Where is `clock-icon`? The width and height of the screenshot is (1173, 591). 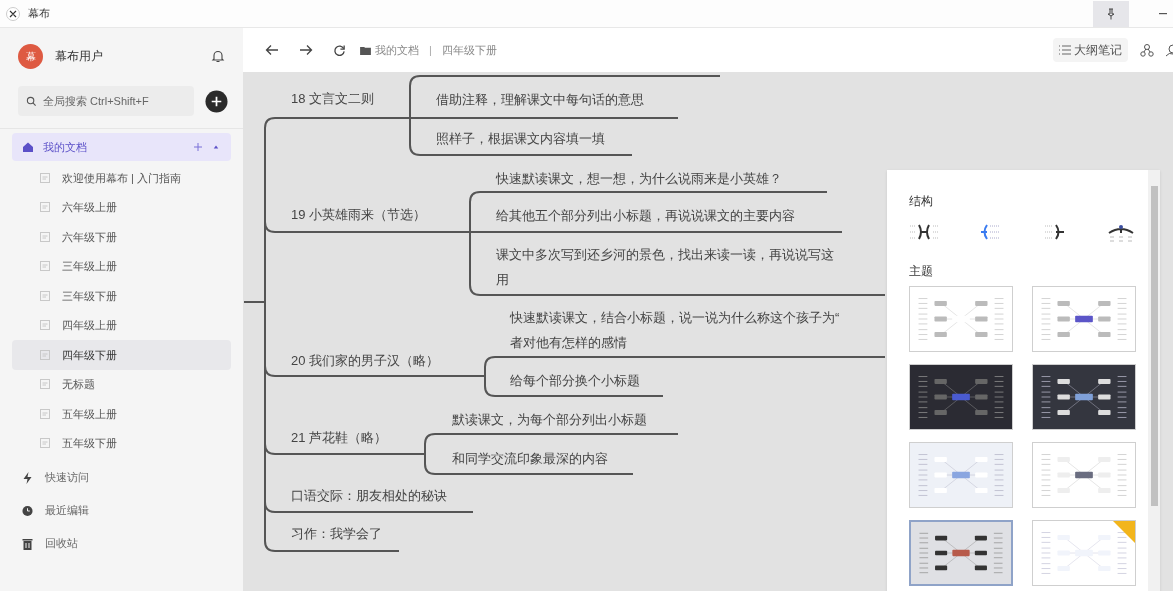
clock-icon is located at coordinates (27, 510).